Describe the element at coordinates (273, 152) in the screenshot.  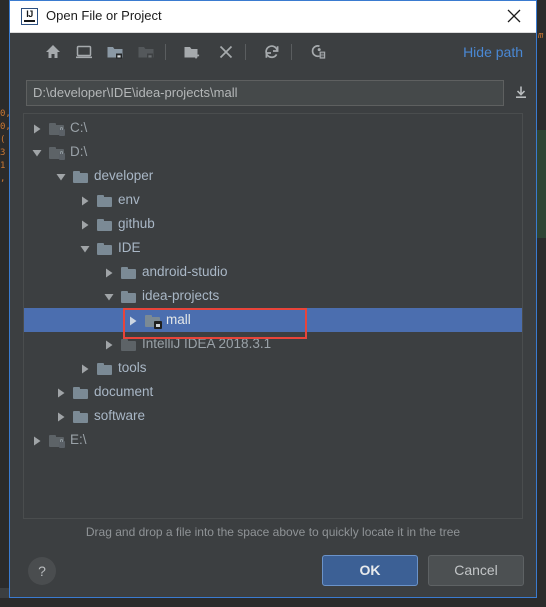
I see `tree-row: D:\` at that location.